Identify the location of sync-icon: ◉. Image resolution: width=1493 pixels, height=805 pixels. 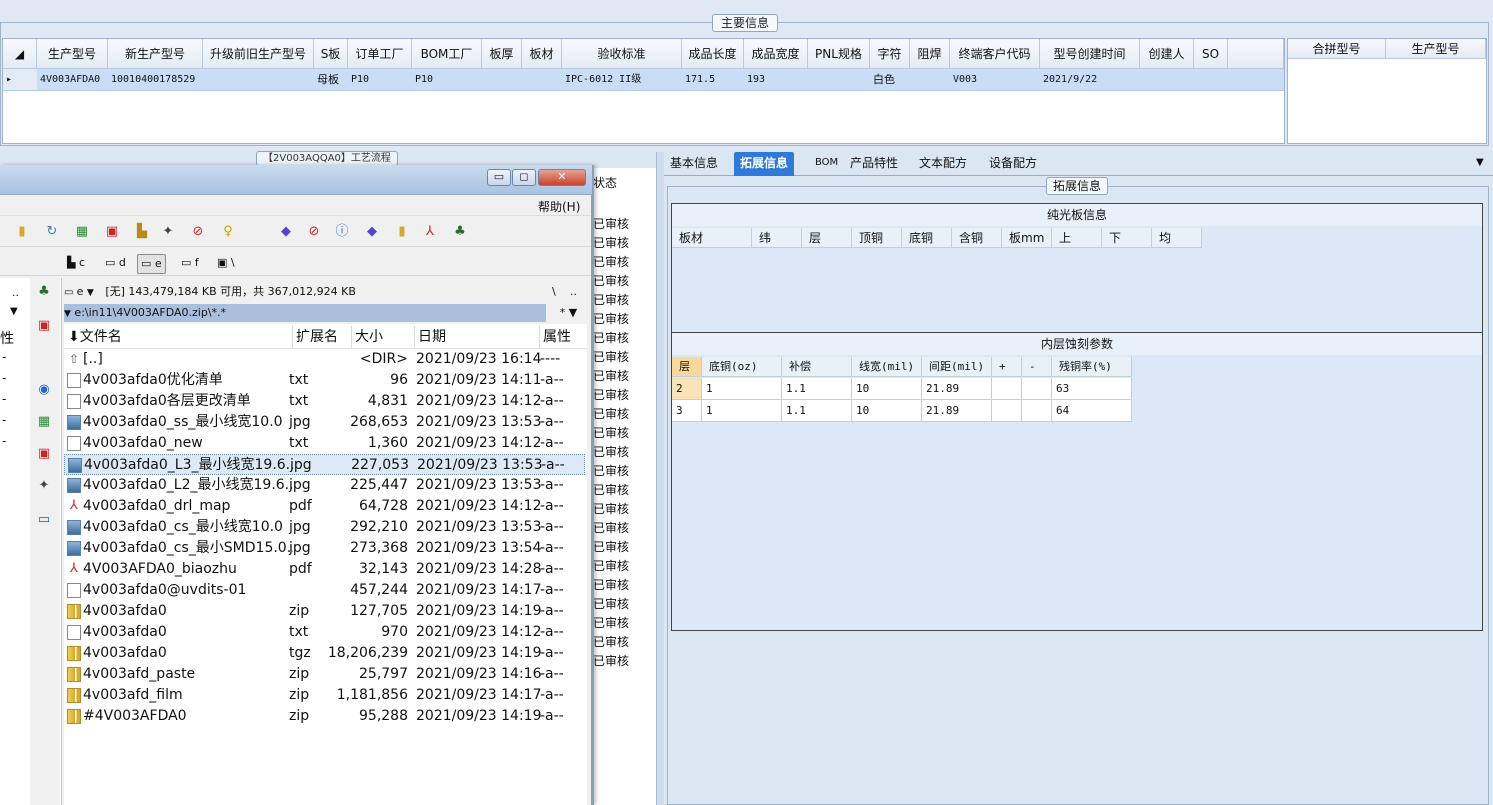
(44, 390).